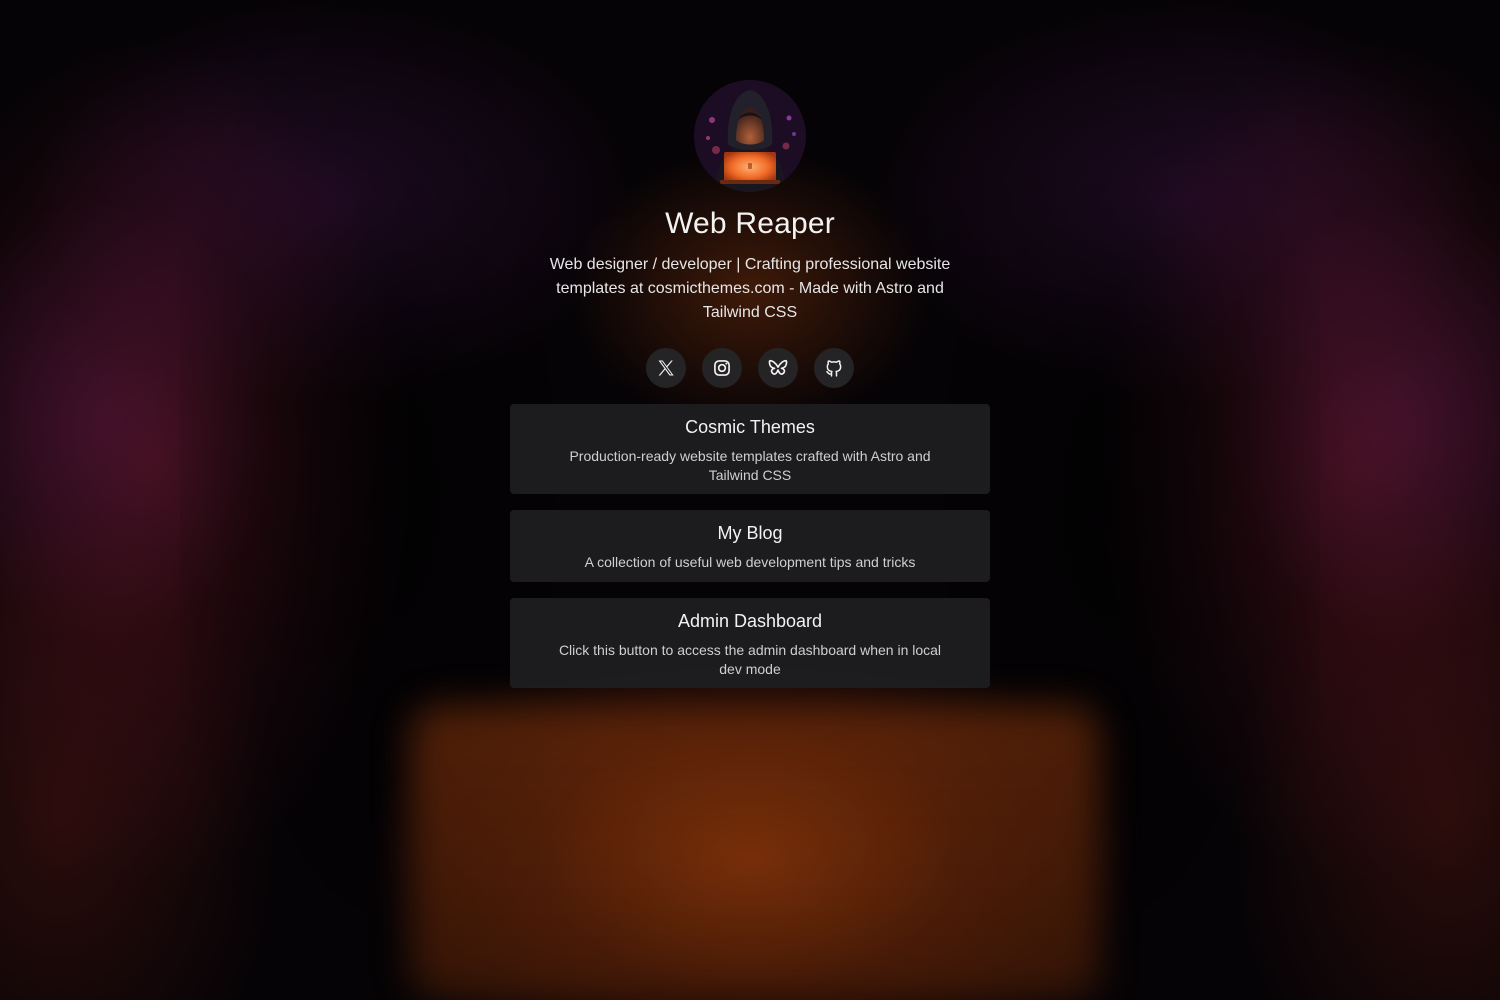 This screenshot has height=1000, width=1500. I want to click on instagram-button, so click(722, 368).